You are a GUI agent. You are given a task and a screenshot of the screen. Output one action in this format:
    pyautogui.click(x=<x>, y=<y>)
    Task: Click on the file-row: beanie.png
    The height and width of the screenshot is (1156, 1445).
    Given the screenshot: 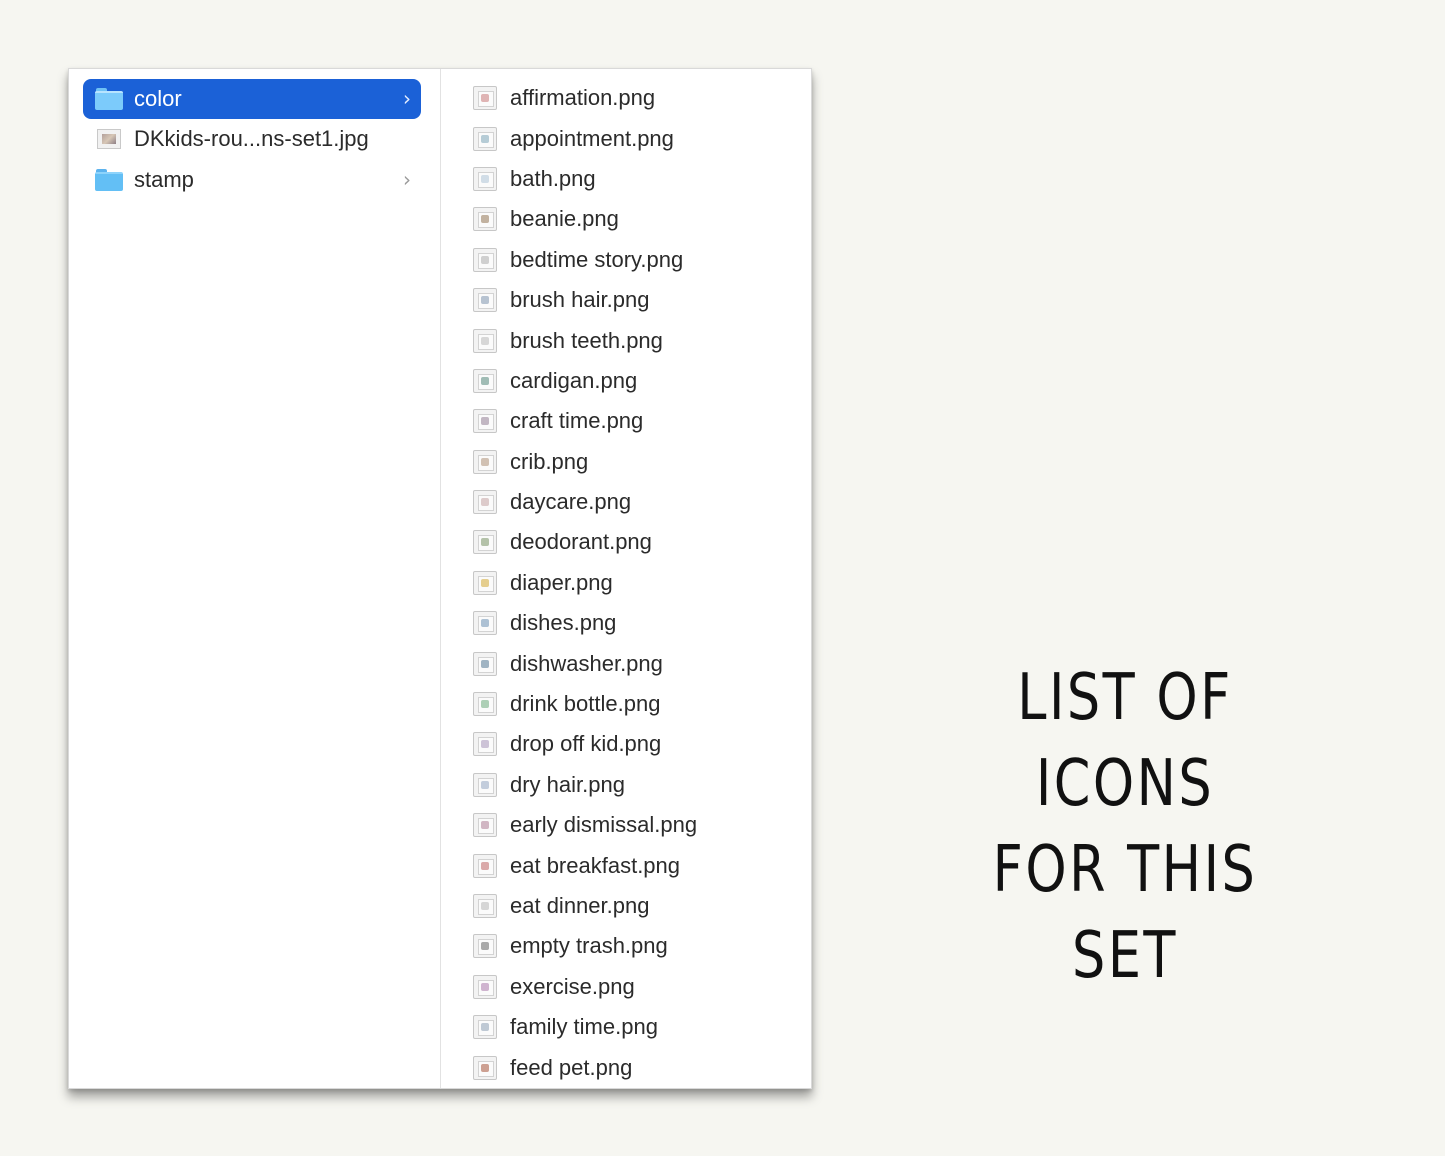 What is the action you would take?
    pyautogui.click(x=642, y=219)
    